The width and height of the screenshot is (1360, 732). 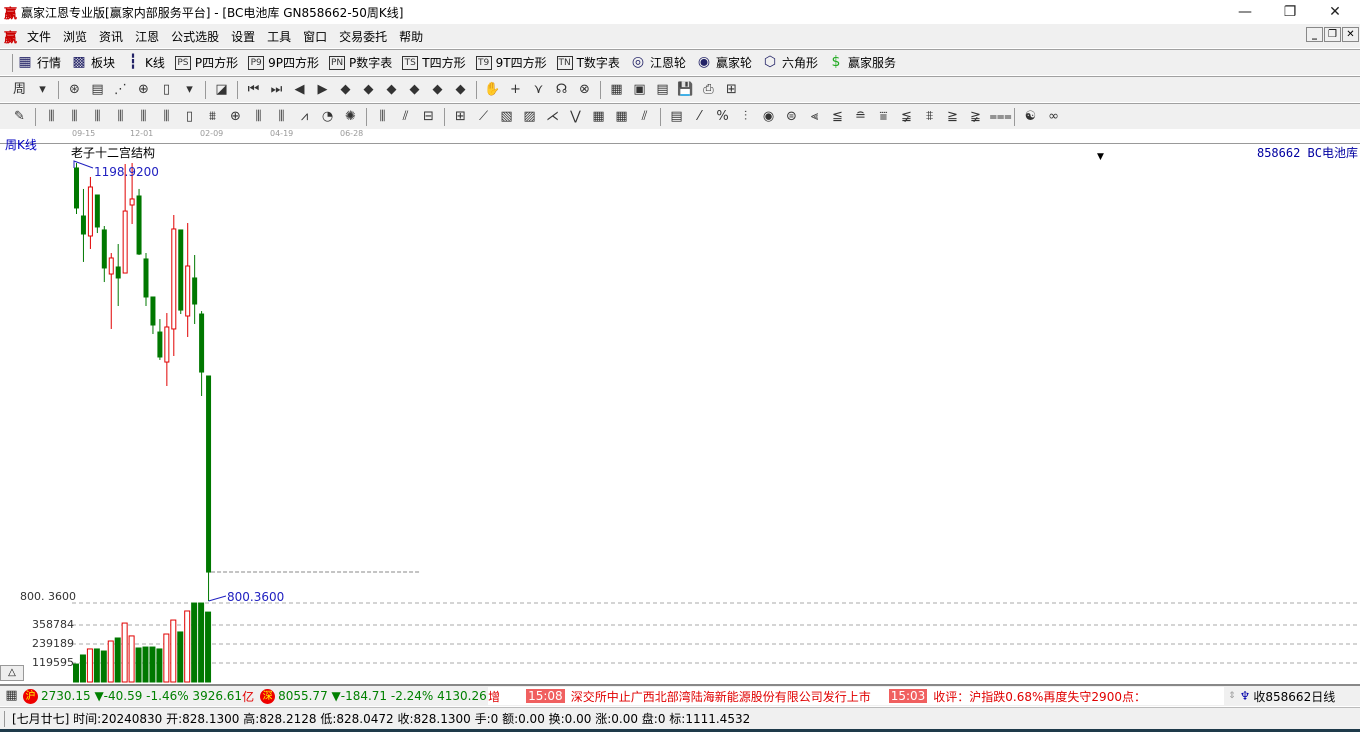 I want to click on toolbar-button-ps: PS P四方形, so click(x=206, y=62).